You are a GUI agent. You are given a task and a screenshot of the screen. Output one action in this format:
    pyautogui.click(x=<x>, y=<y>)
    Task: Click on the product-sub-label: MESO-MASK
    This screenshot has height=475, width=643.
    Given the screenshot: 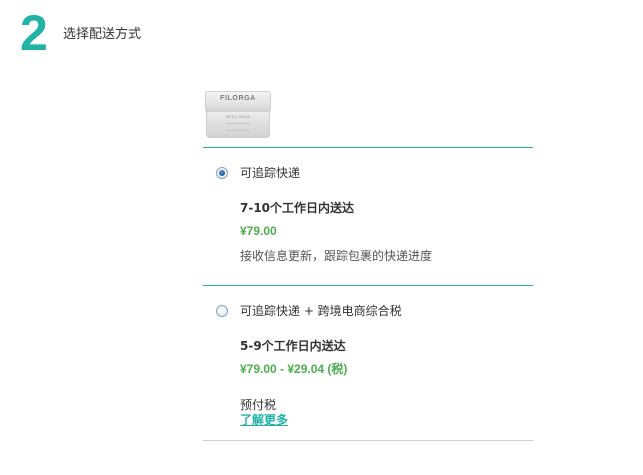 What is the action you would take?
    pyautogui.click(x=238, y=117)
    